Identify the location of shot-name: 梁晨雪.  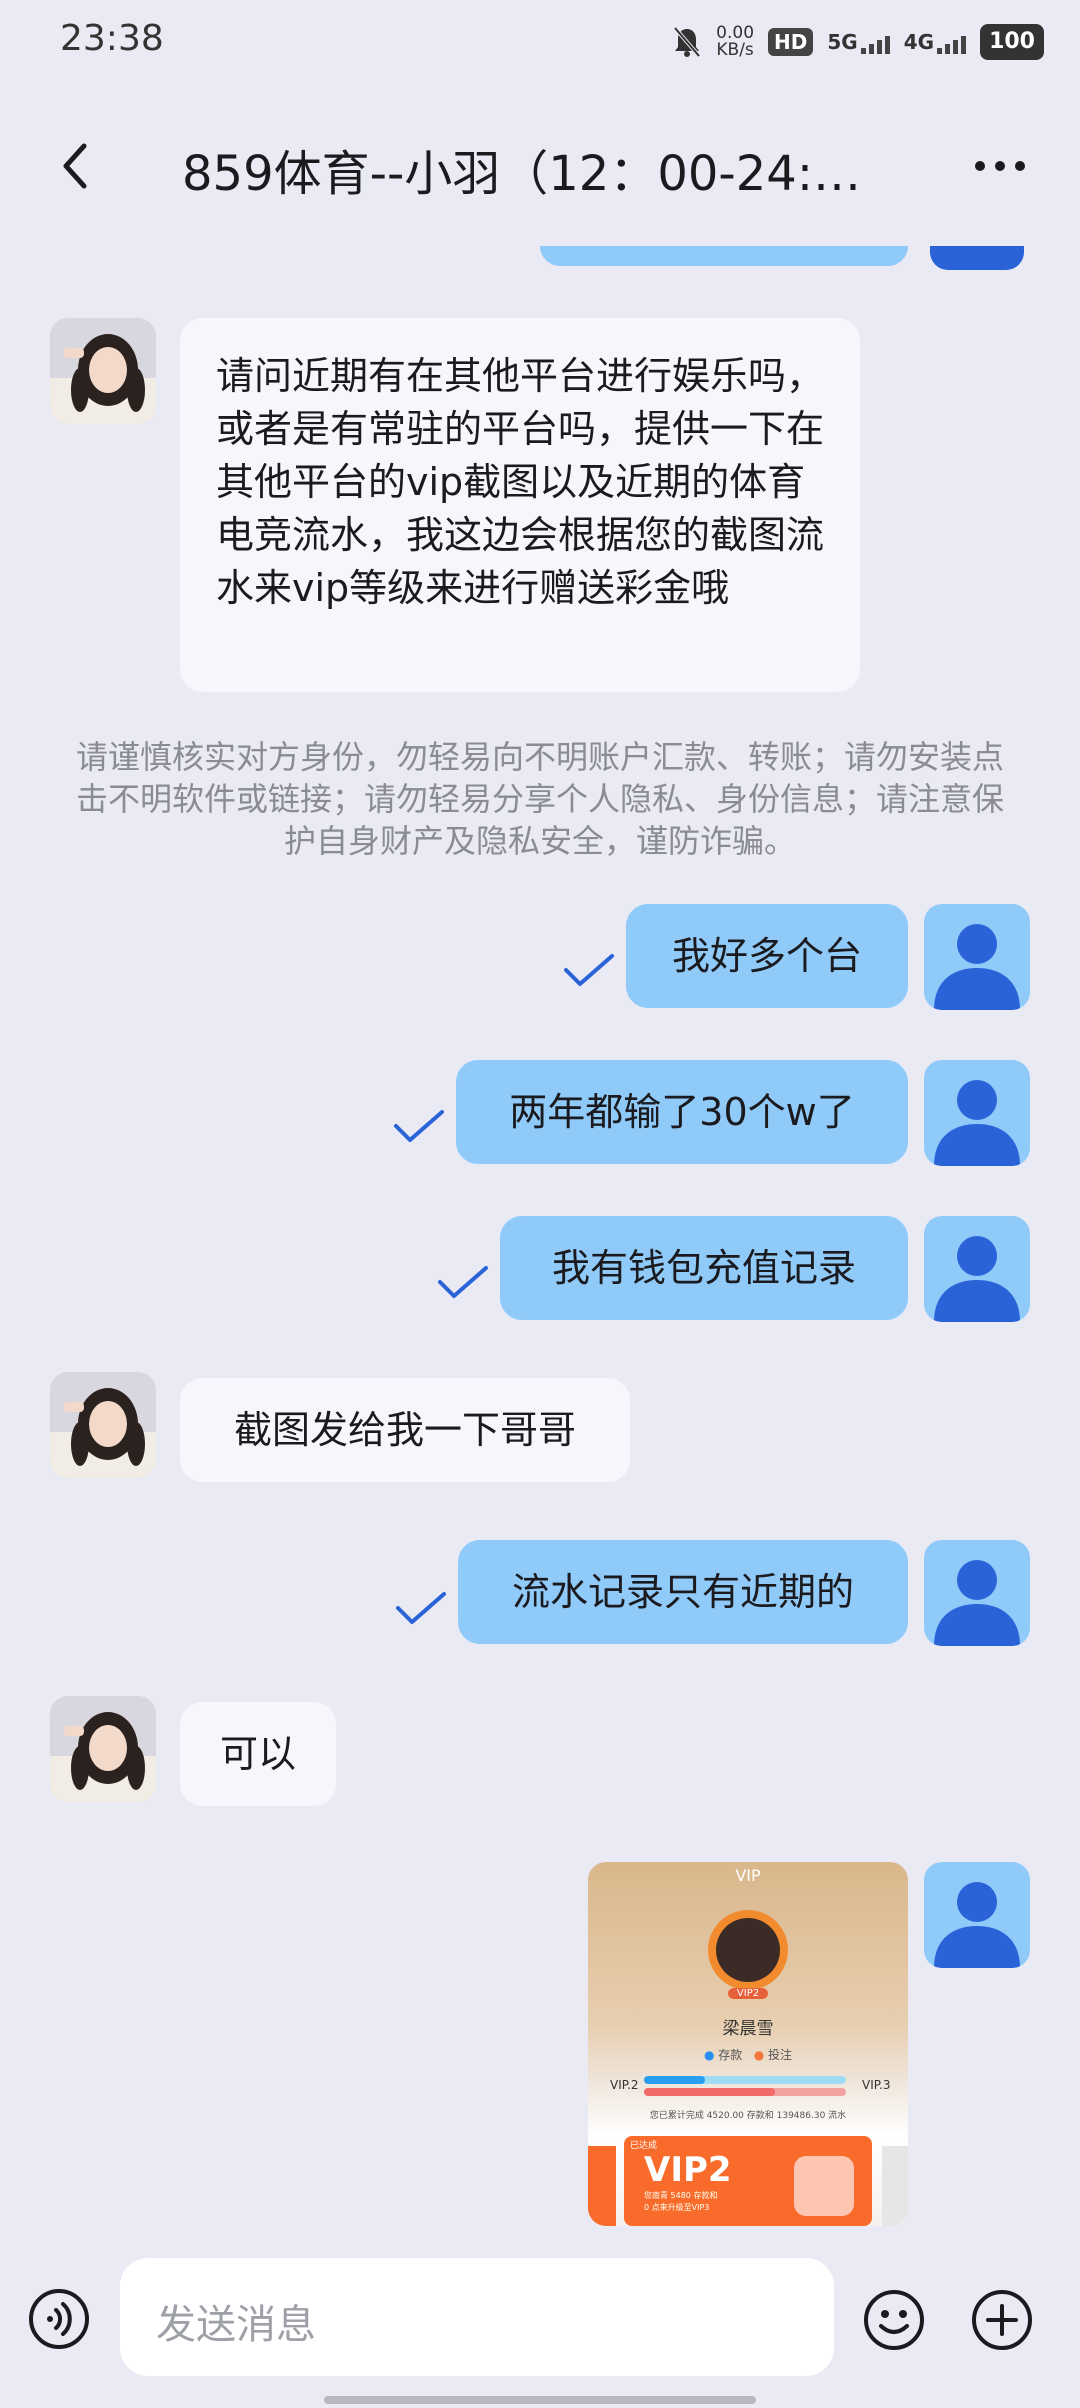
(748, 2029).